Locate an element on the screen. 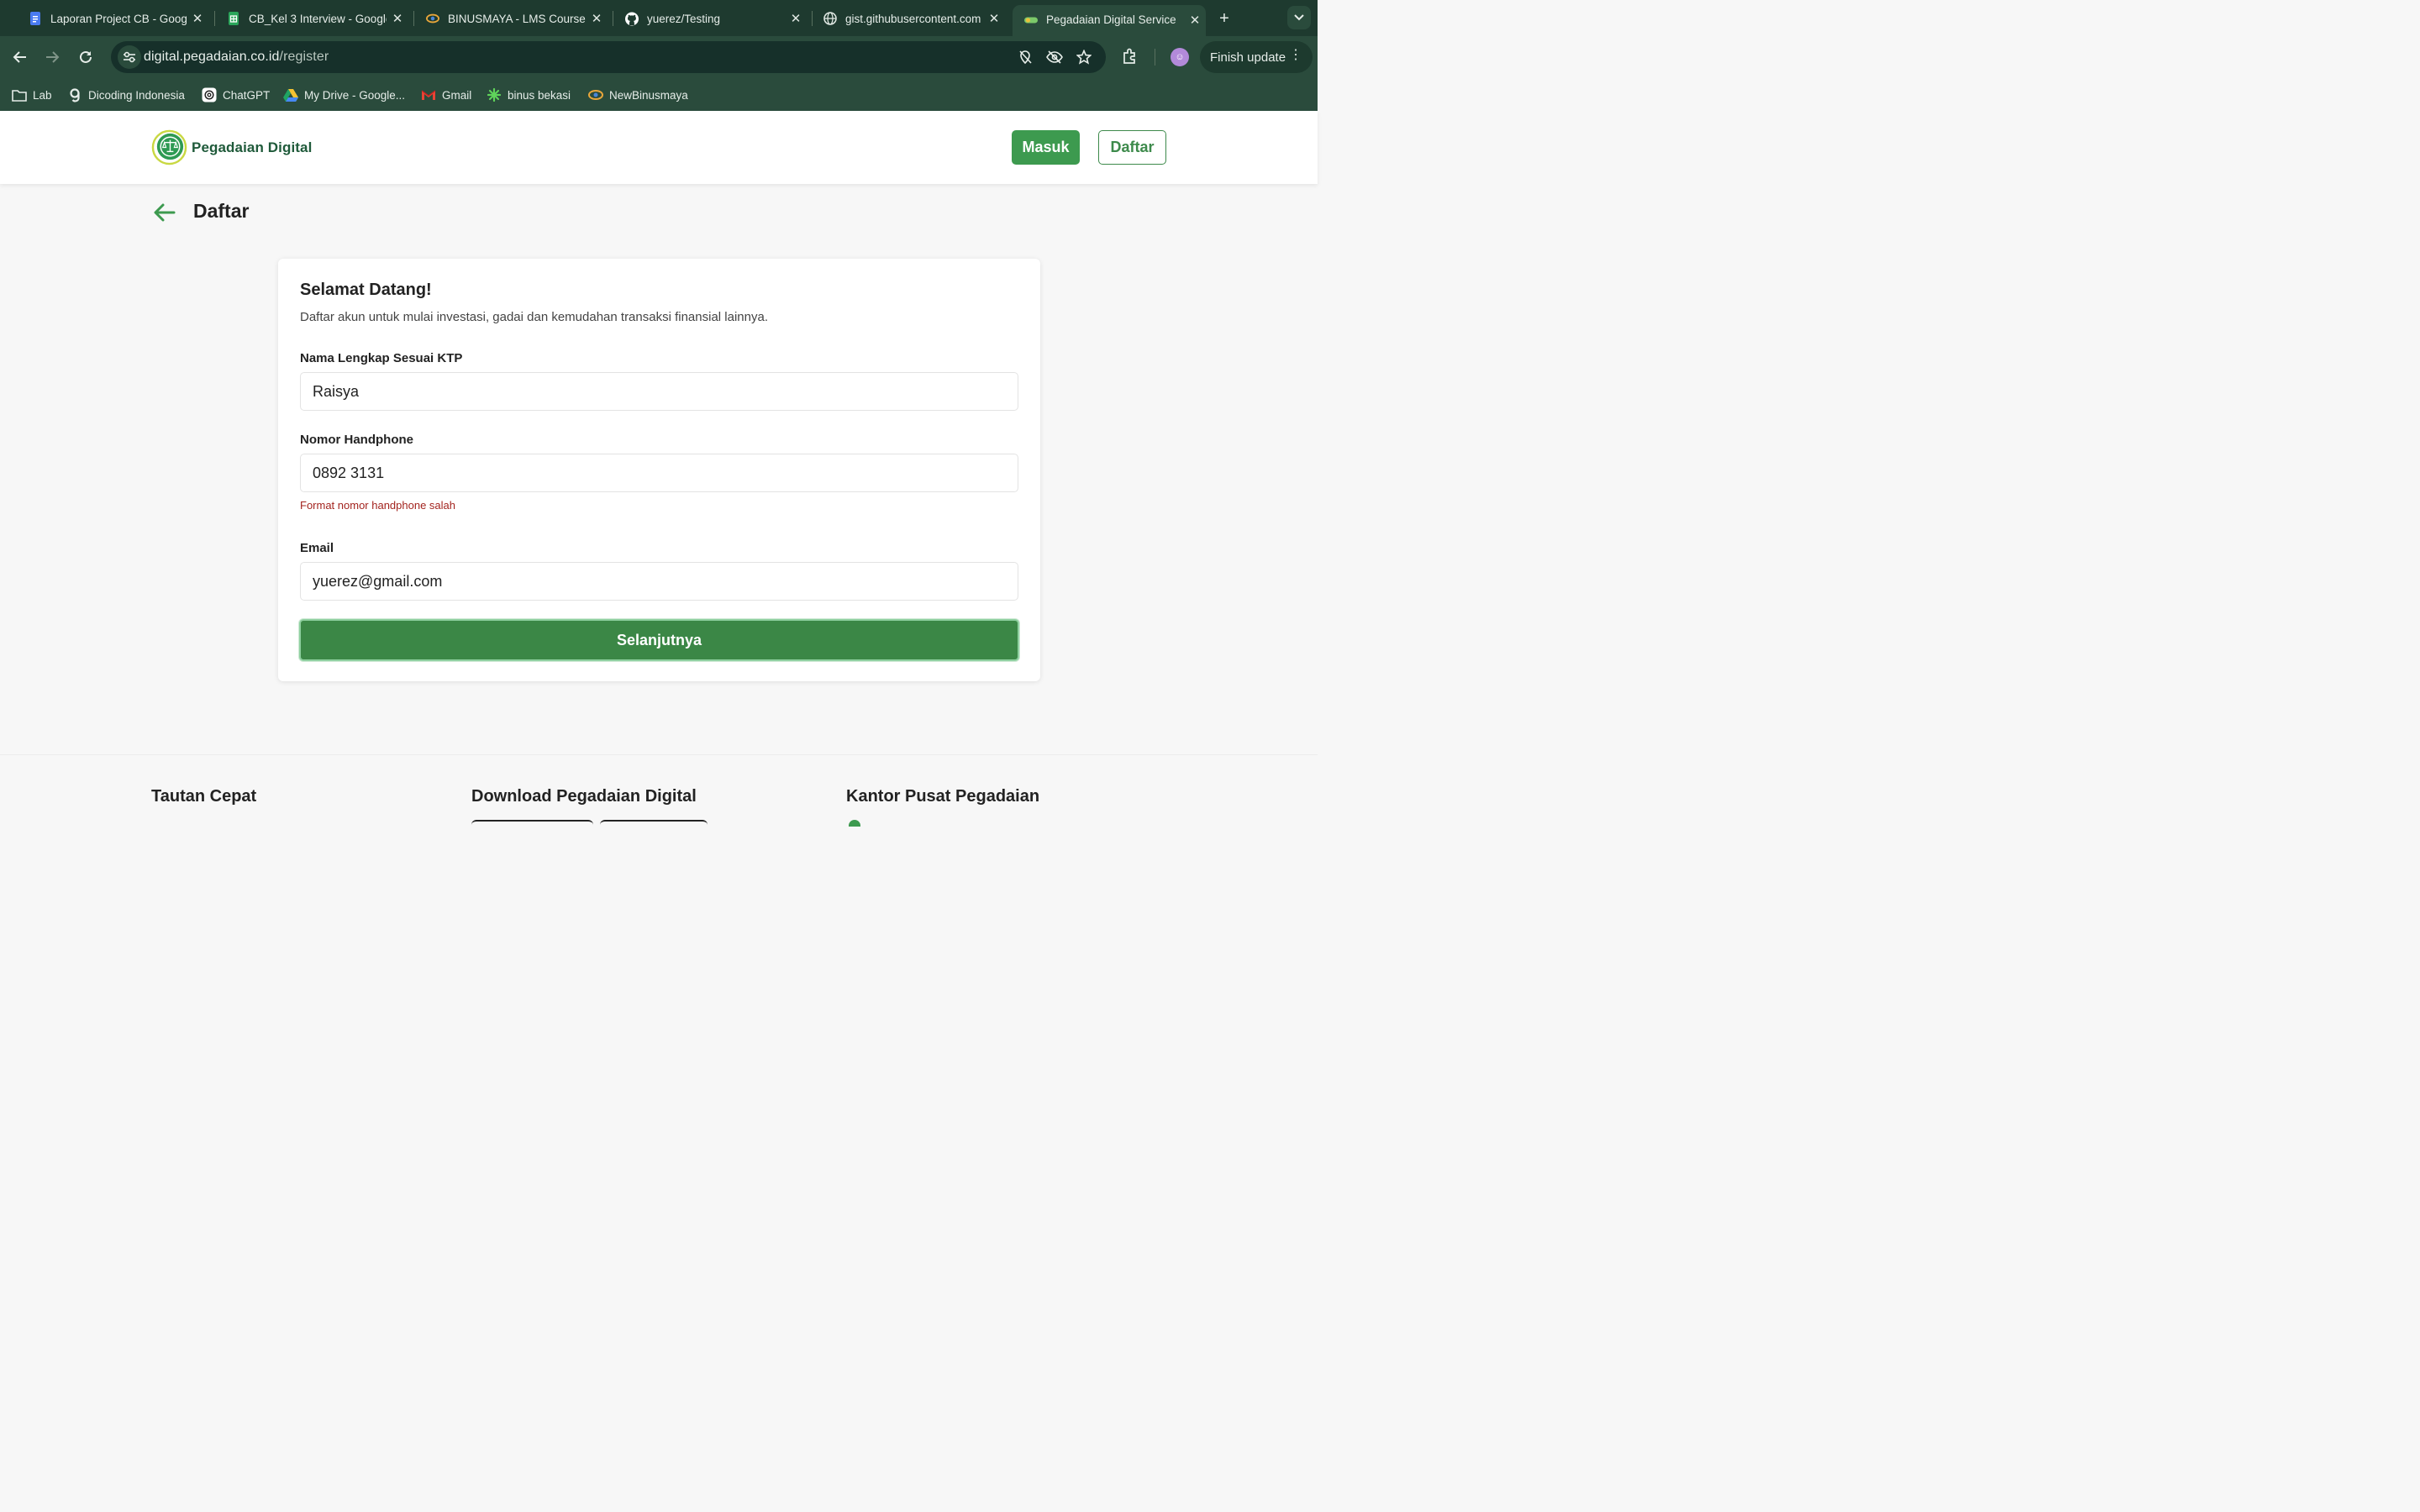 This screenshot has width=2420, height=1512. name-input is located at coordinates (659, 391).